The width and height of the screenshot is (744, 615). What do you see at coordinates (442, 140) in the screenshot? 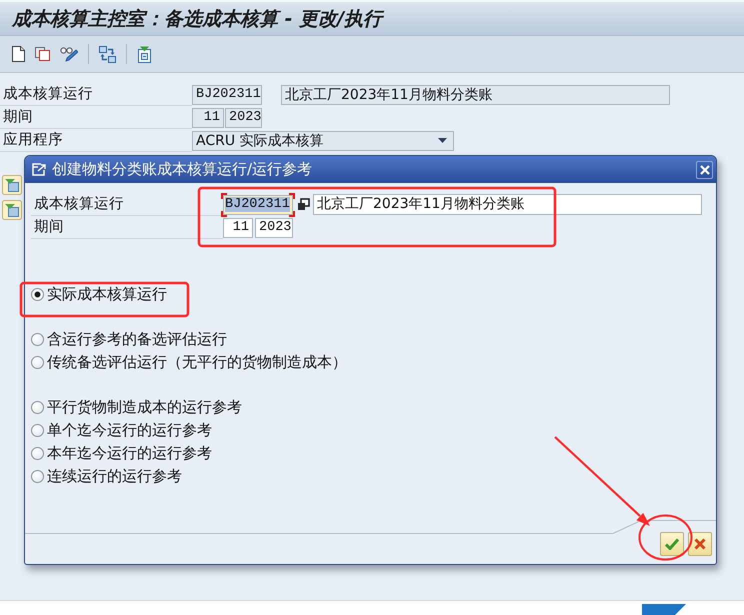
I see `caret-icon` at bounding box center [442, 140].